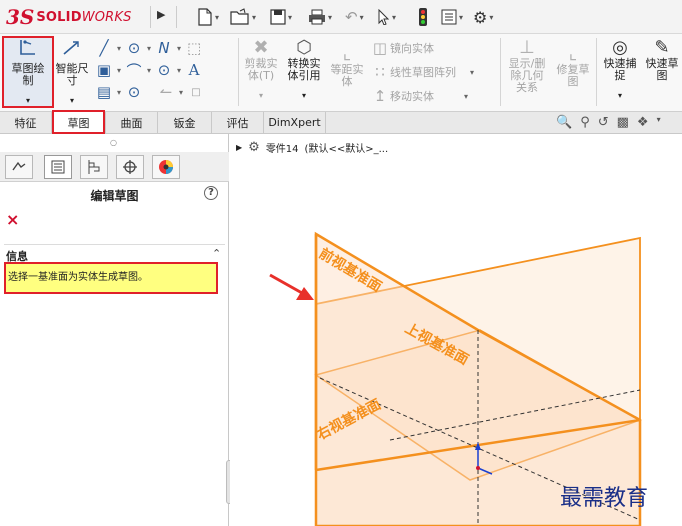  I want to click on title-bar: 3S SOLIDWORKS ▶ ▾ ▾ ▾ ▾ ↶ ▾ ▾ ▾ ⚙ ▾, so click(341, 17).